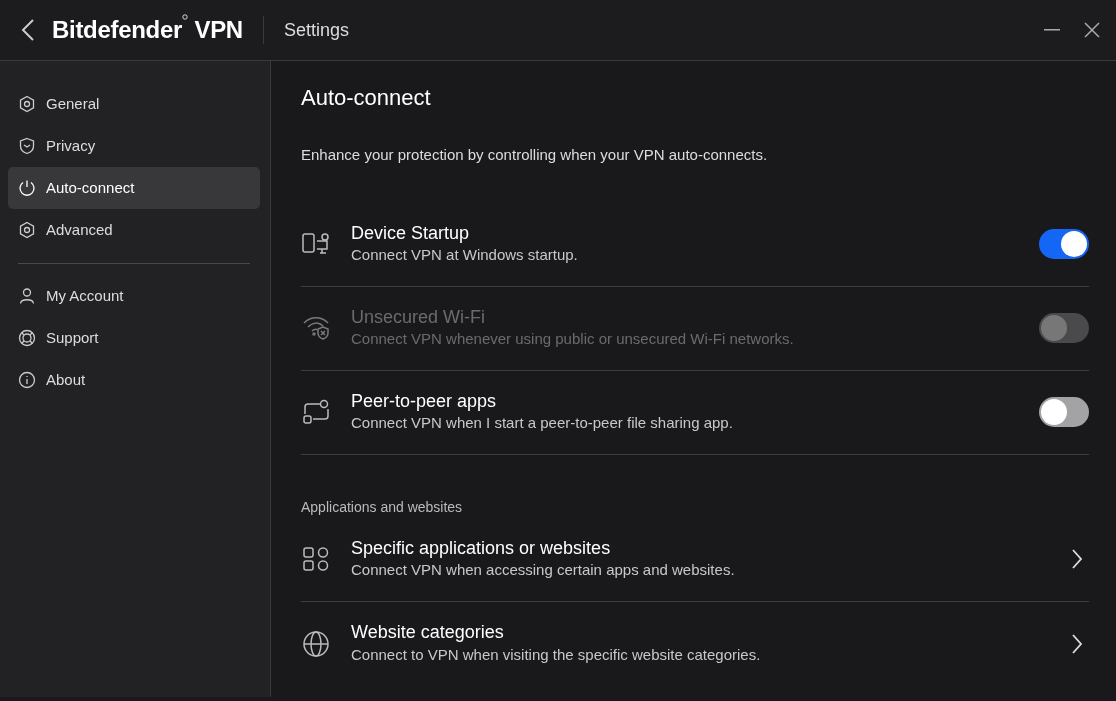 This screenshot has width=1116, height=701. I want to click on hexagon-icon, so click(27, 230).